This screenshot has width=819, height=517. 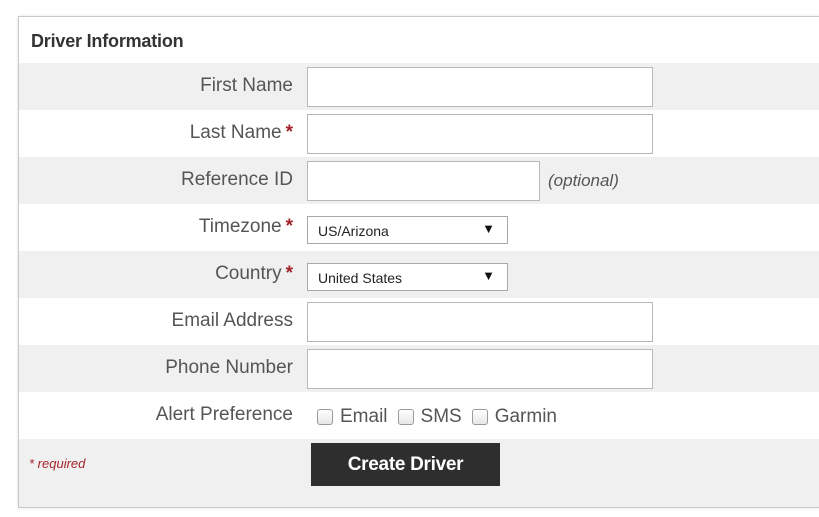 I want to click on alert-option-garmin: Garmin, so click(x=514, y=417).